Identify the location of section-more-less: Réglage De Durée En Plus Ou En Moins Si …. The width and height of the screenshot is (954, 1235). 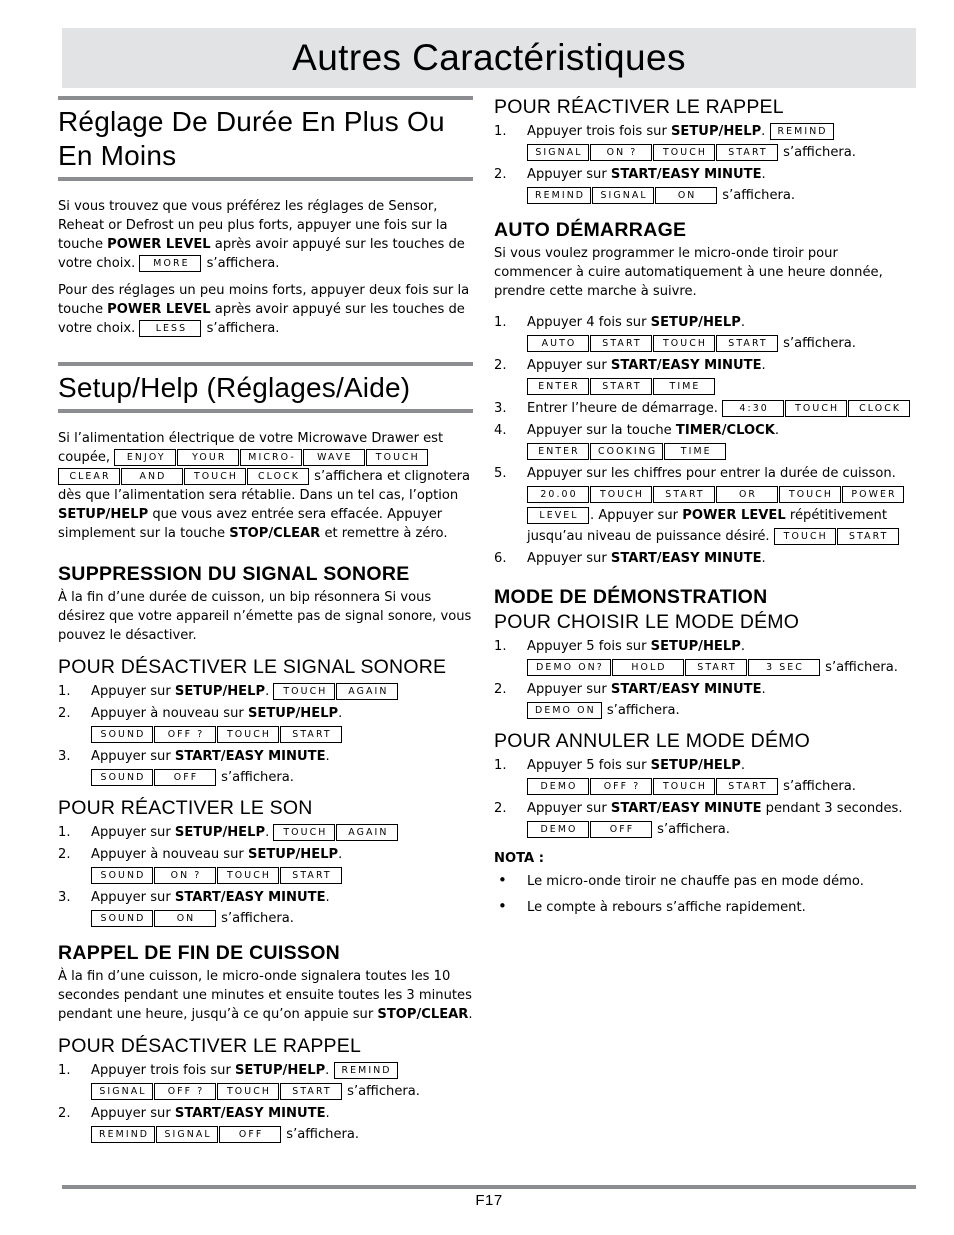
(268, 217).